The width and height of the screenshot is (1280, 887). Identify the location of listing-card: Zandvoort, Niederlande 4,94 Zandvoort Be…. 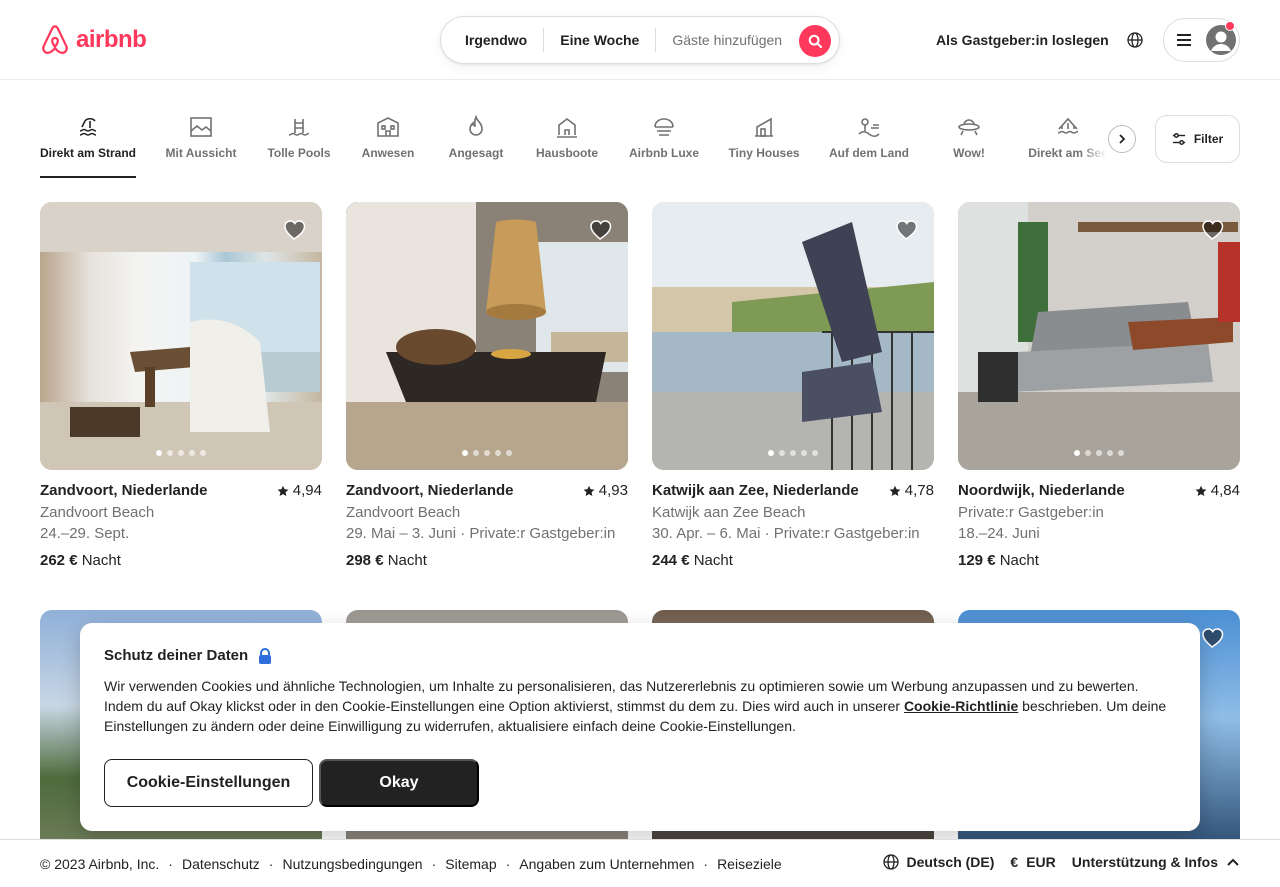
(181, 392).